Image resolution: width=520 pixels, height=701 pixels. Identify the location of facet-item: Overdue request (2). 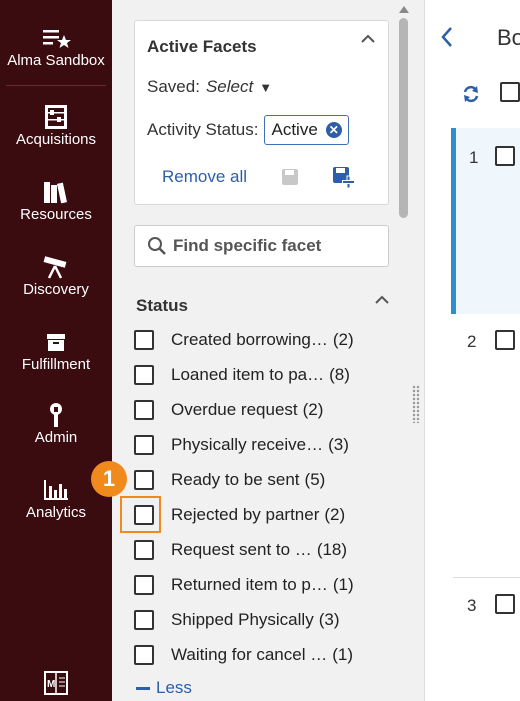
(228, 409).